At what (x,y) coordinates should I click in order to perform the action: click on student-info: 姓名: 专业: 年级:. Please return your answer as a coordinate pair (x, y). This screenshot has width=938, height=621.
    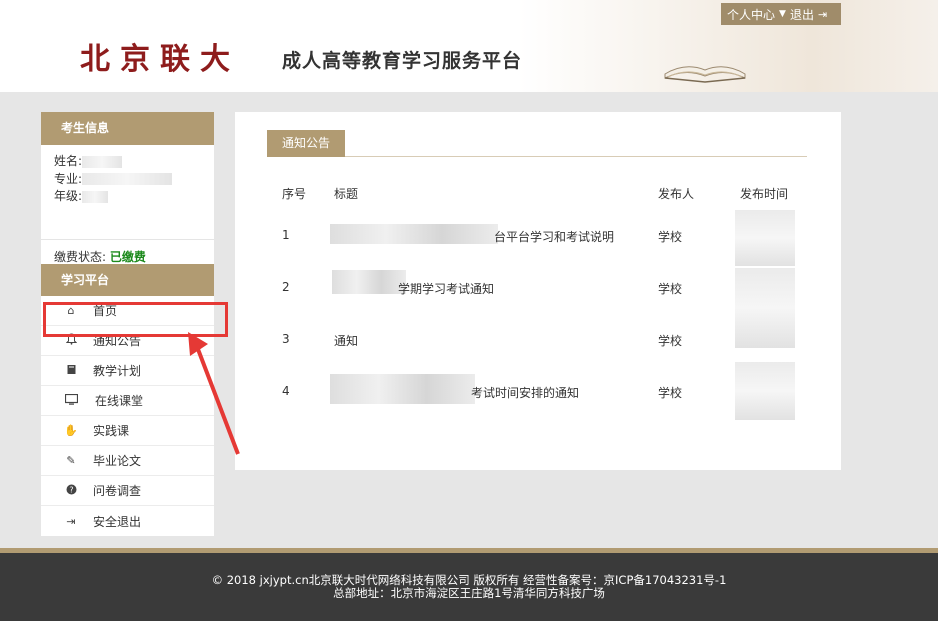
    Looking at the image, I should click on (127, 192).